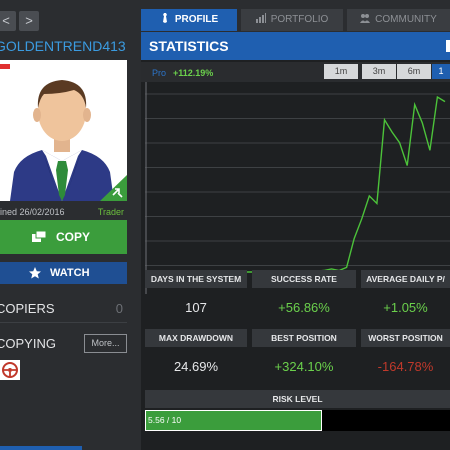  I want to click on joined-row: ined 26/02/2016 Trader, so click(63, 212).